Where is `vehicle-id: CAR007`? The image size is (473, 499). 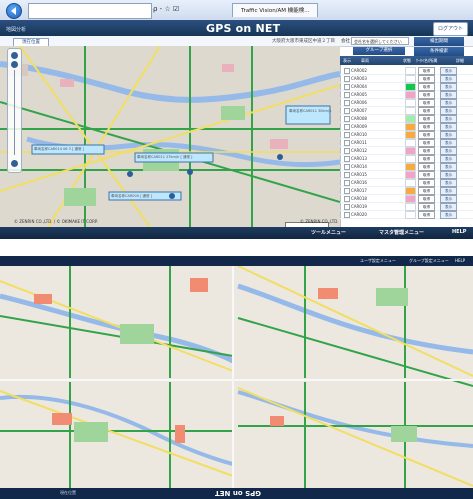
vehicle-id: CAR007 is located at coordinates (359, 110).